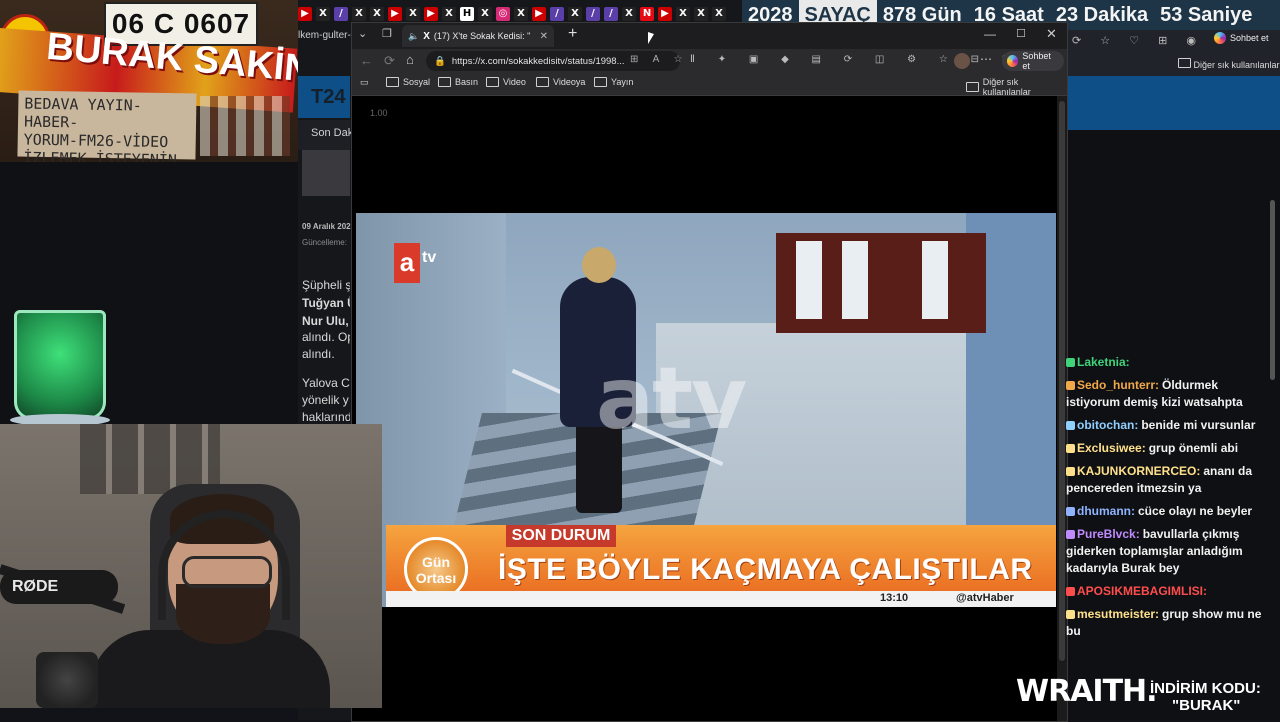 The height and width of the screenshot is (722, 1280). Describe the element at coordinates (1205, 688) in the screenshot. I see `discount-code-label: İNDİRİM KODU:` at that location.